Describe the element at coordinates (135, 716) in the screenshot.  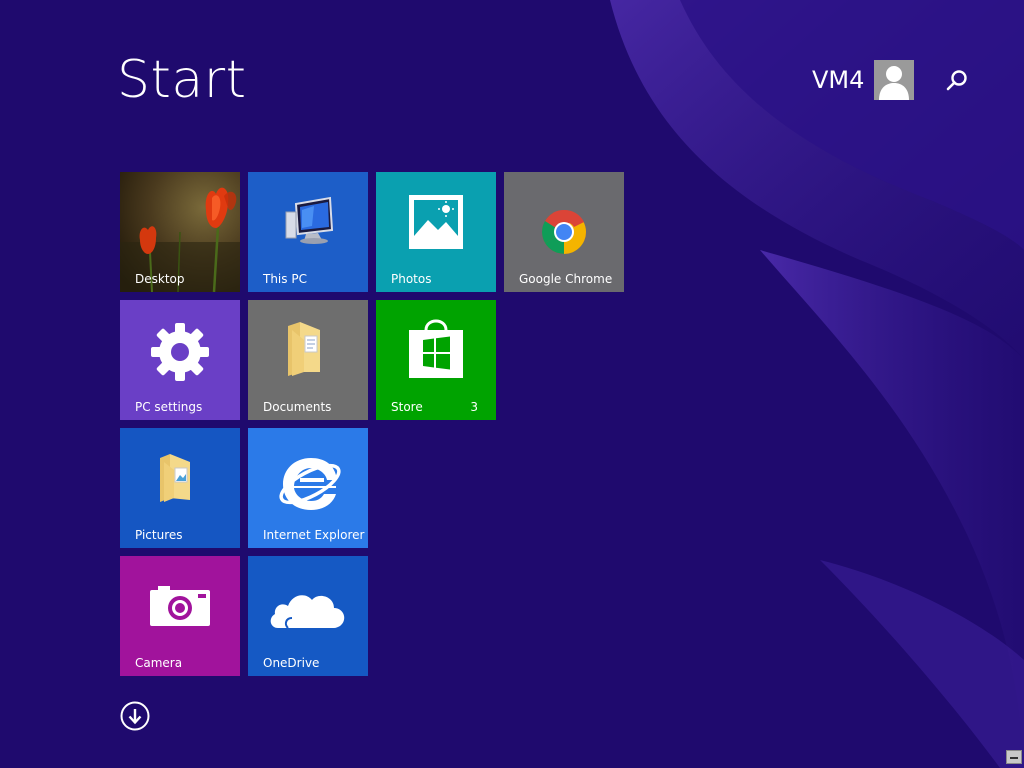
I see `down-arrow-circle-icon` at that location.